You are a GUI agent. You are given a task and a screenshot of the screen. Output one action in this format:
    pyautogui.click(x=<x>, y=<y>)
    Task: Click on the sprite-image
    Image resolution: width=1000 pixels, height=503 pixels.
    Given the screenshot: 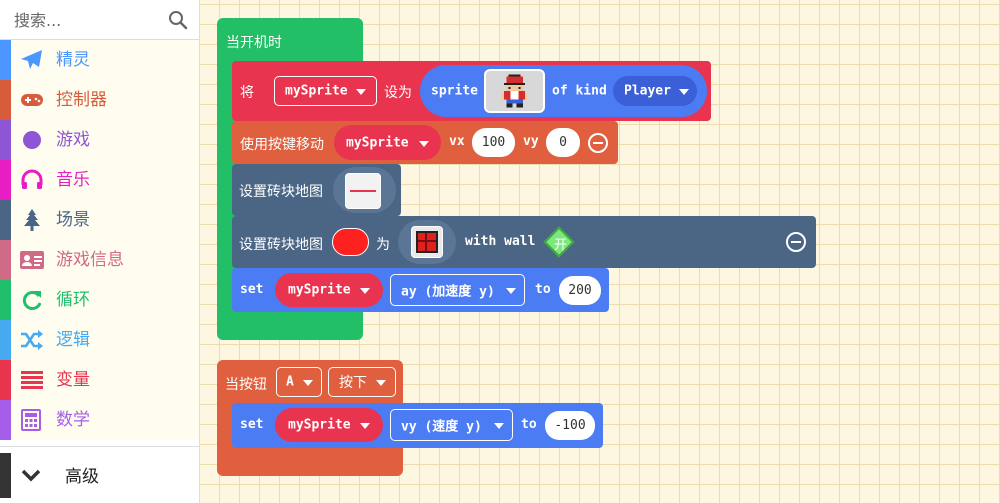 What is the action you would take?
    pyautogui.click(x=514, y=91)
    